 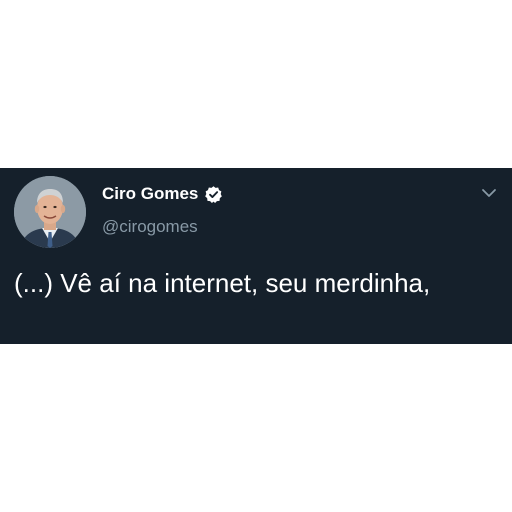 What do you see at coordinates (150, 194) in the screenshot?
I see `display-name: Ciro Gomes` at bounding box center [150, 194].